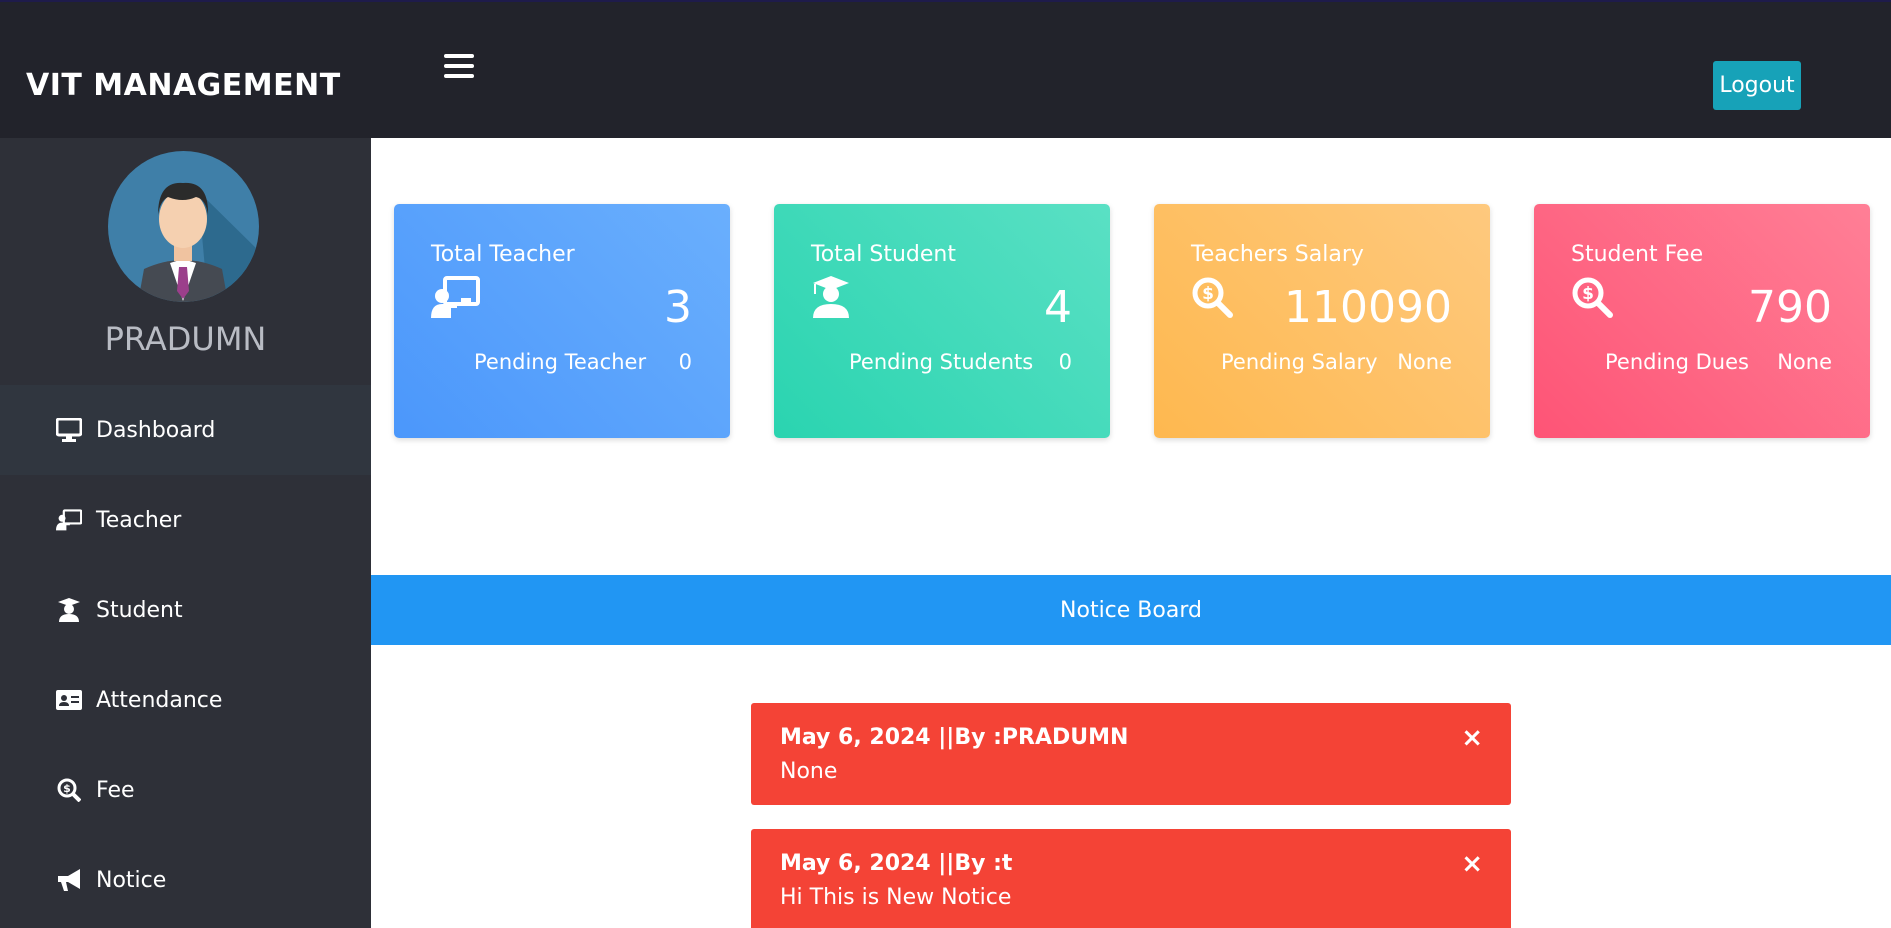 This screenshot has width=1891, height=928. I want to click on card-title: Student Fee, so click(1637, 254).